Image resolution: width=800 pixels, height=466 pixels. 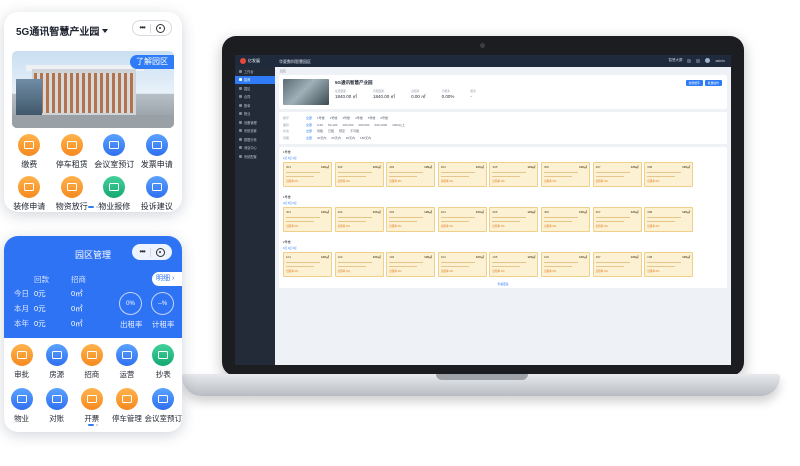 What do you see at coordinates (56, 362) in the screenshot?
I see `management-item: 房源` at bounding box center [56, 362].